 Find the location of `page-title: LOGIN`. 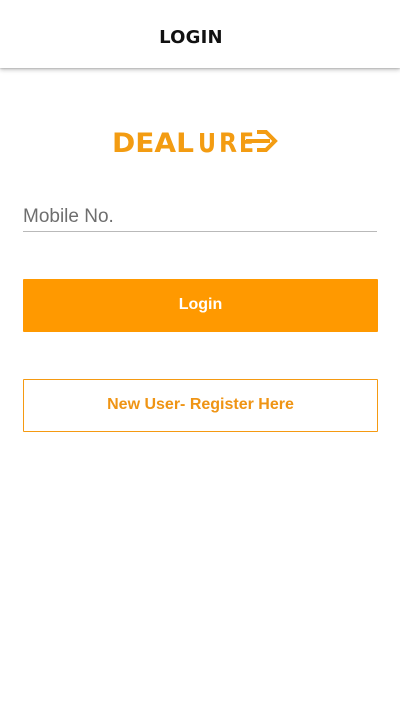

page-title: LOGIN is located at coordinates (191, 37).